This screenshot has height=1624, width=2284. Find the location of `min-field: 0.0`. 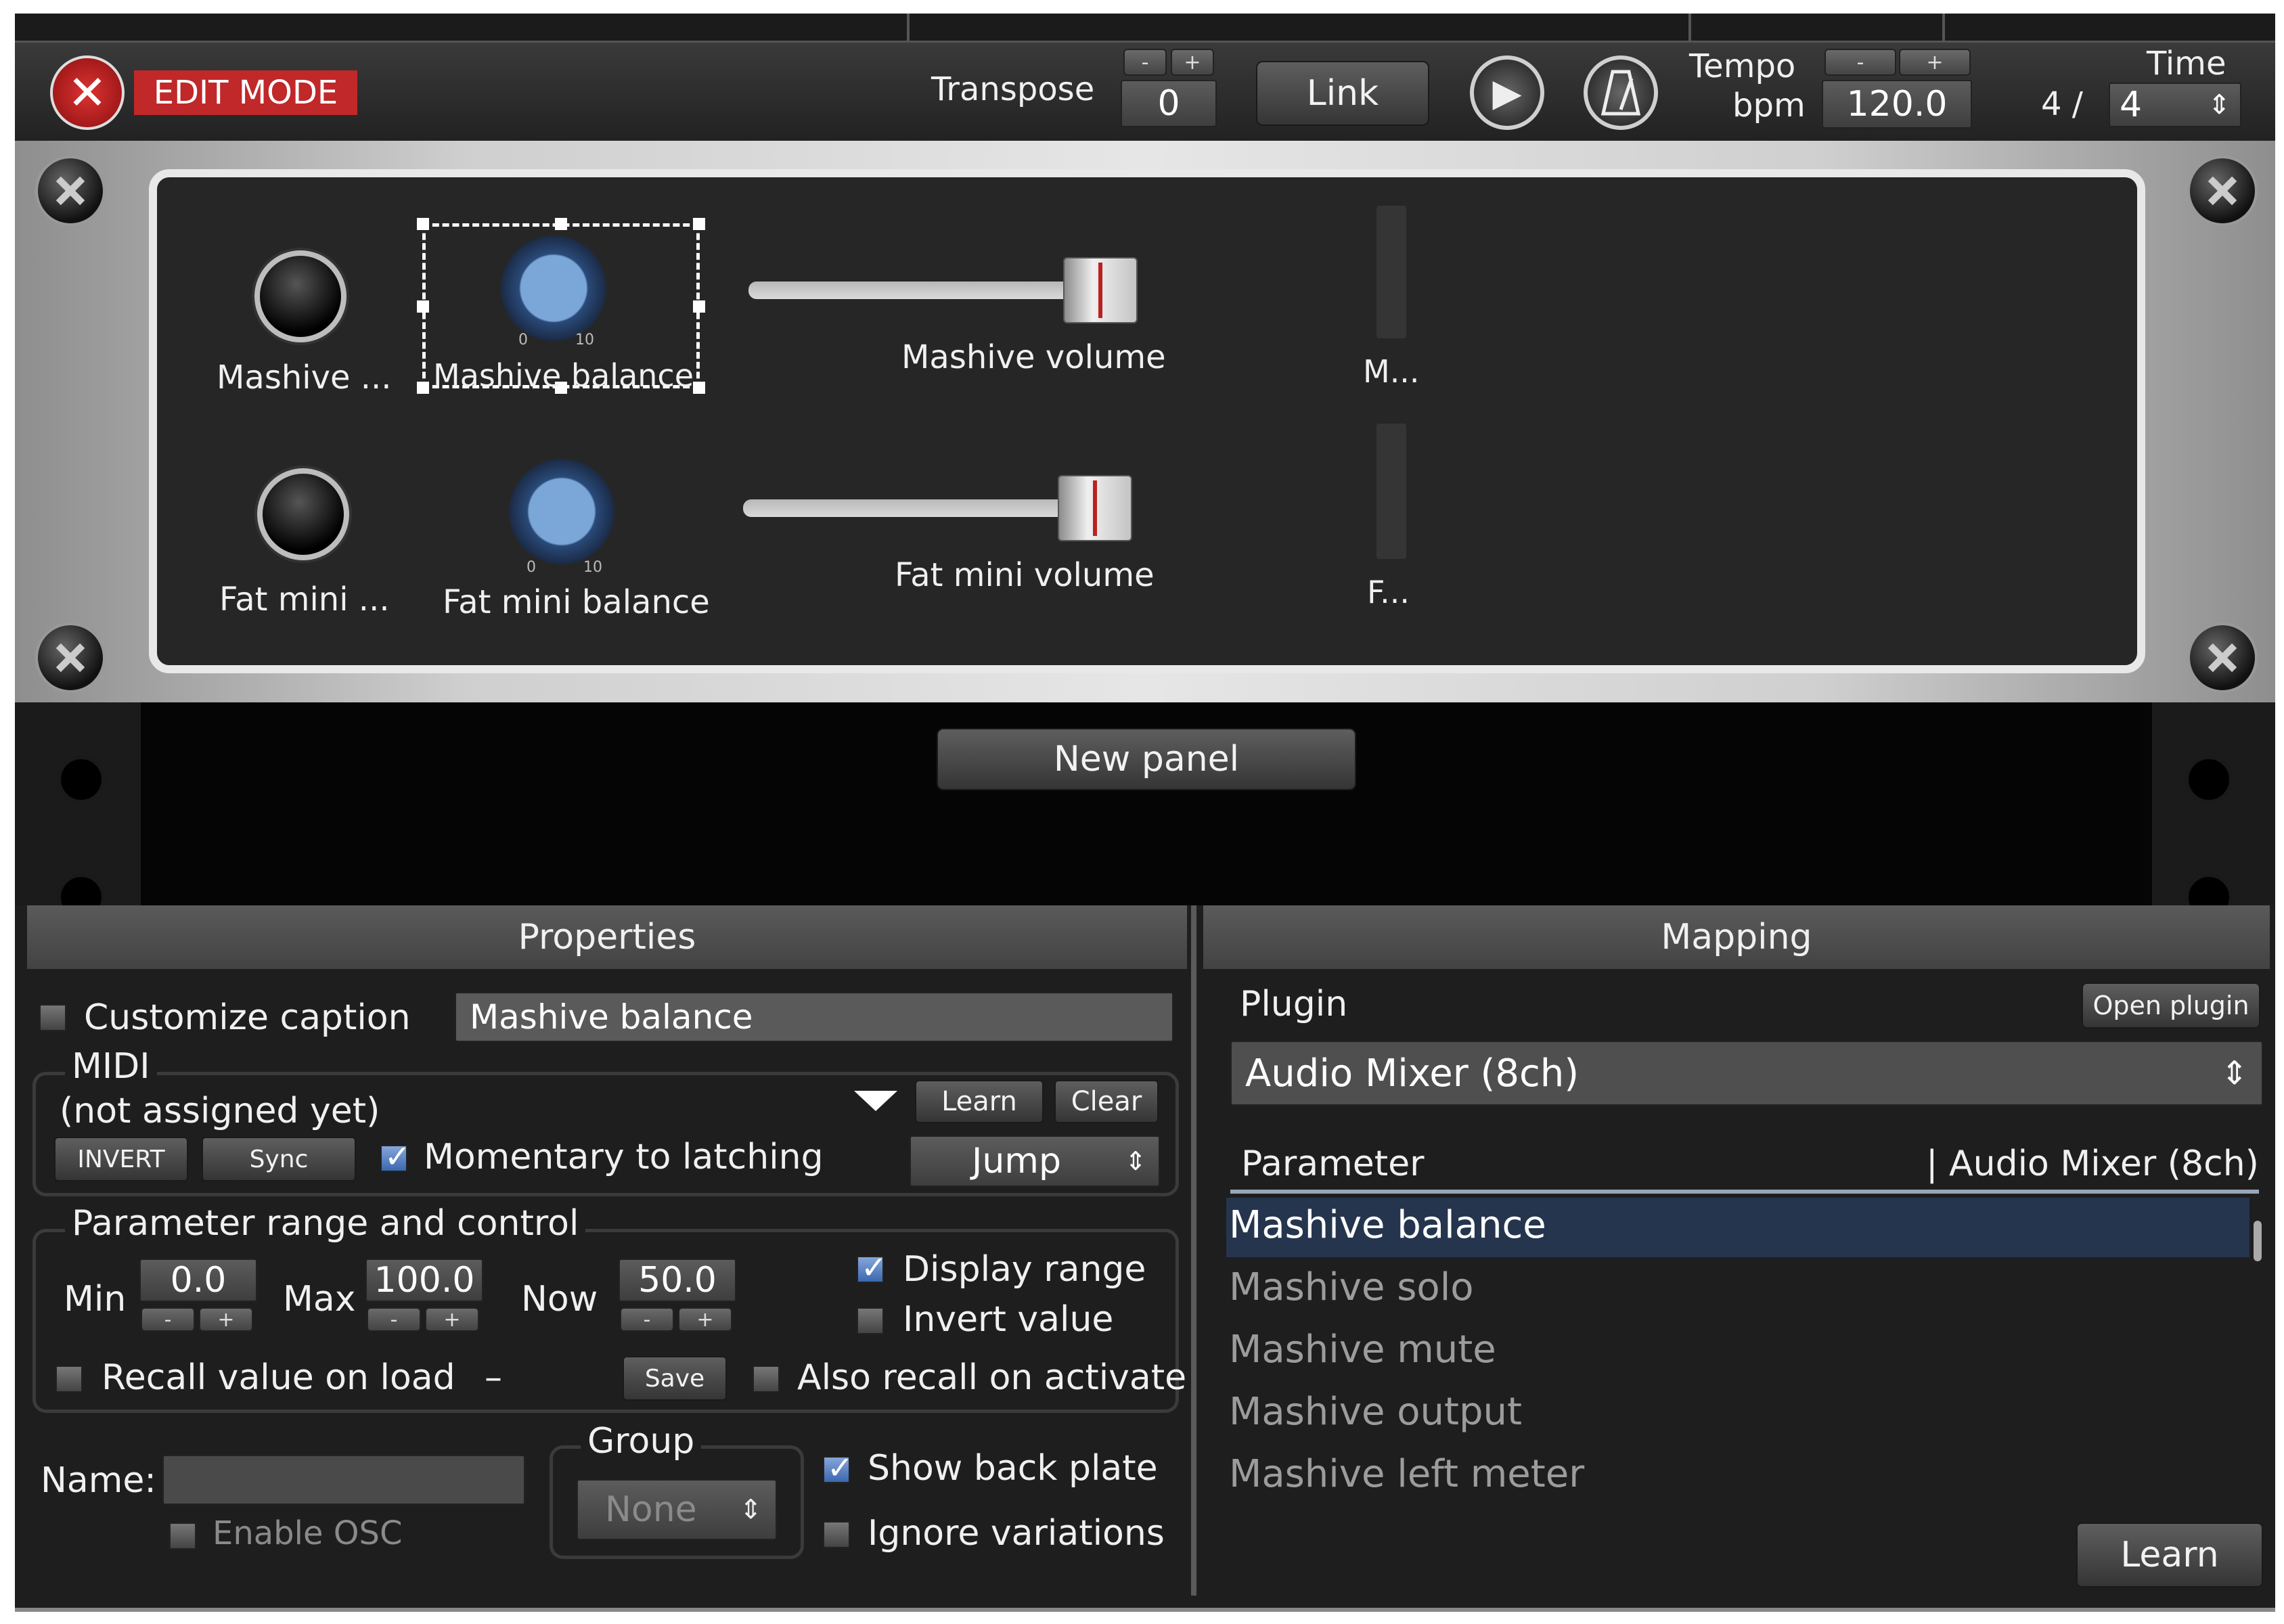

min-field: 0.0 is located at coordinates (198, 1280).